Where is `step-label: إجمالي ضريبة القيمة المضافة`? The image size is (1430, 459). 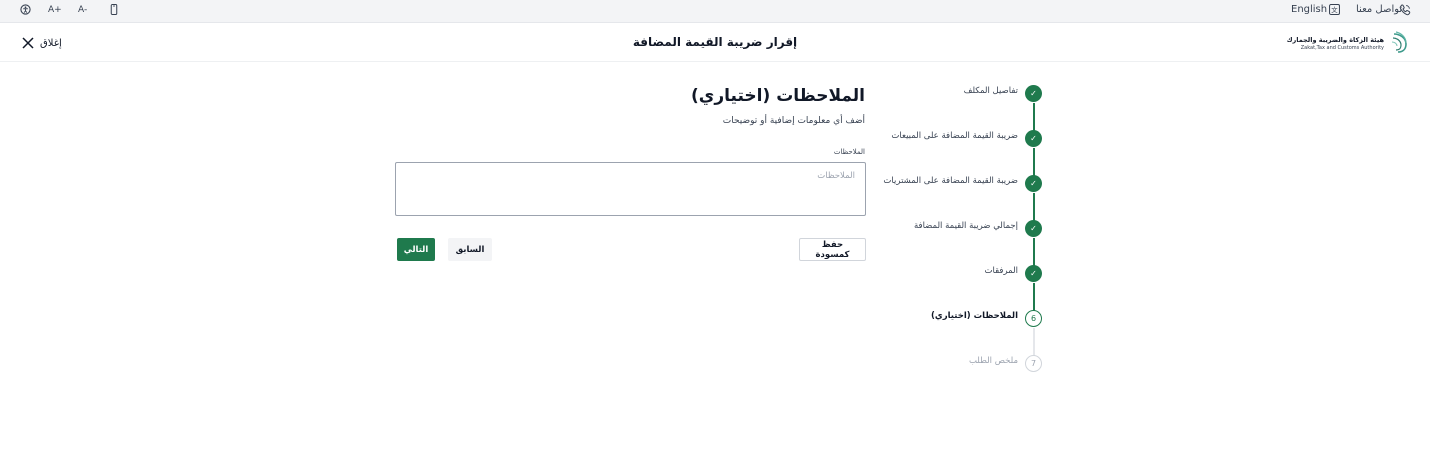
step-label: إجمالي ضريبة القيمة المضافة is located at coordinates (965, 226).